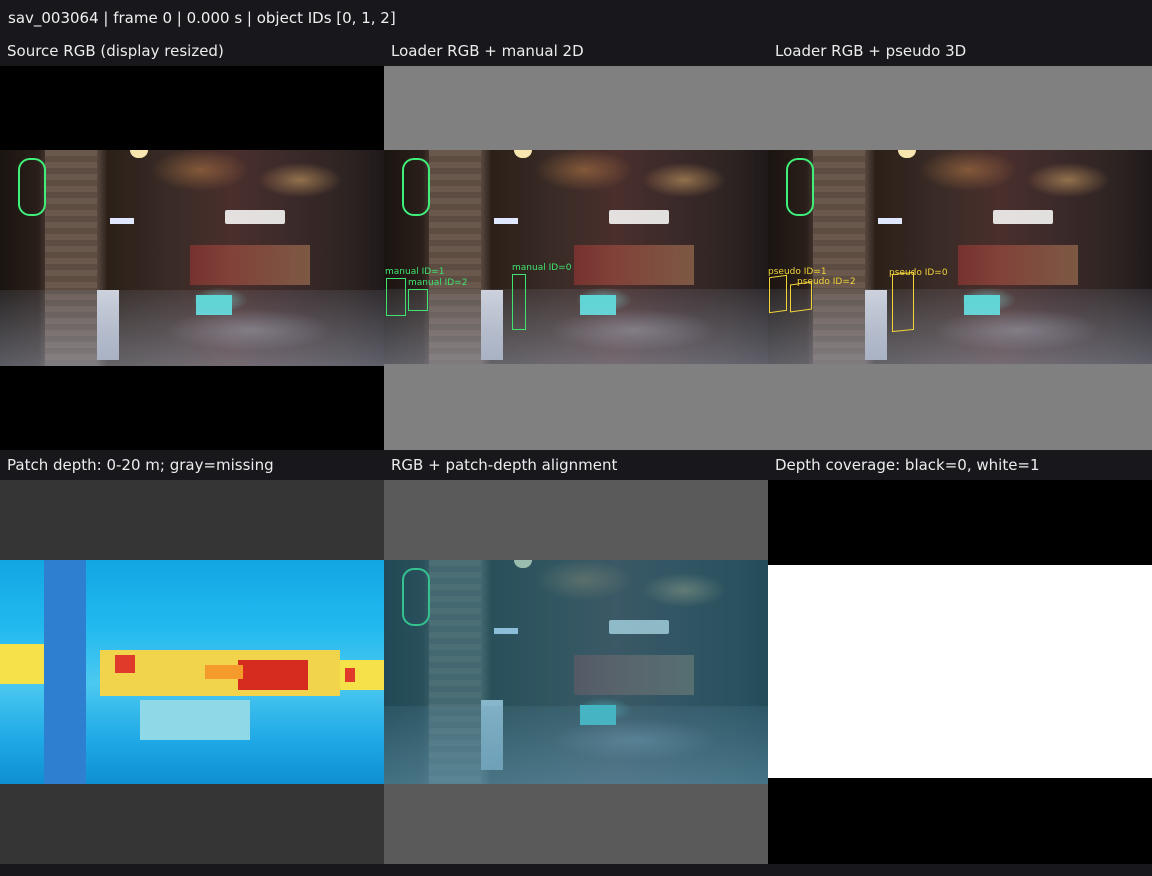 The image size is (1152, 876). Describe the element at coordinates (192, 465) in the screenshot. I see `panel-label: Patch depth: 0-20 m; gray=missing` at that location.